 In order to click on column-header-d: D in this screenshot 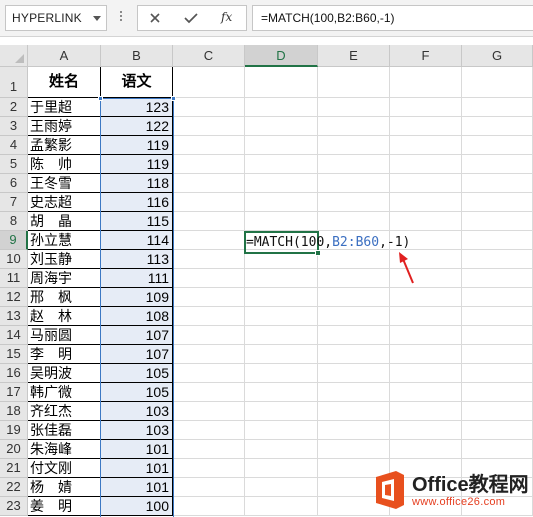, I will do `click(281, 56)`.